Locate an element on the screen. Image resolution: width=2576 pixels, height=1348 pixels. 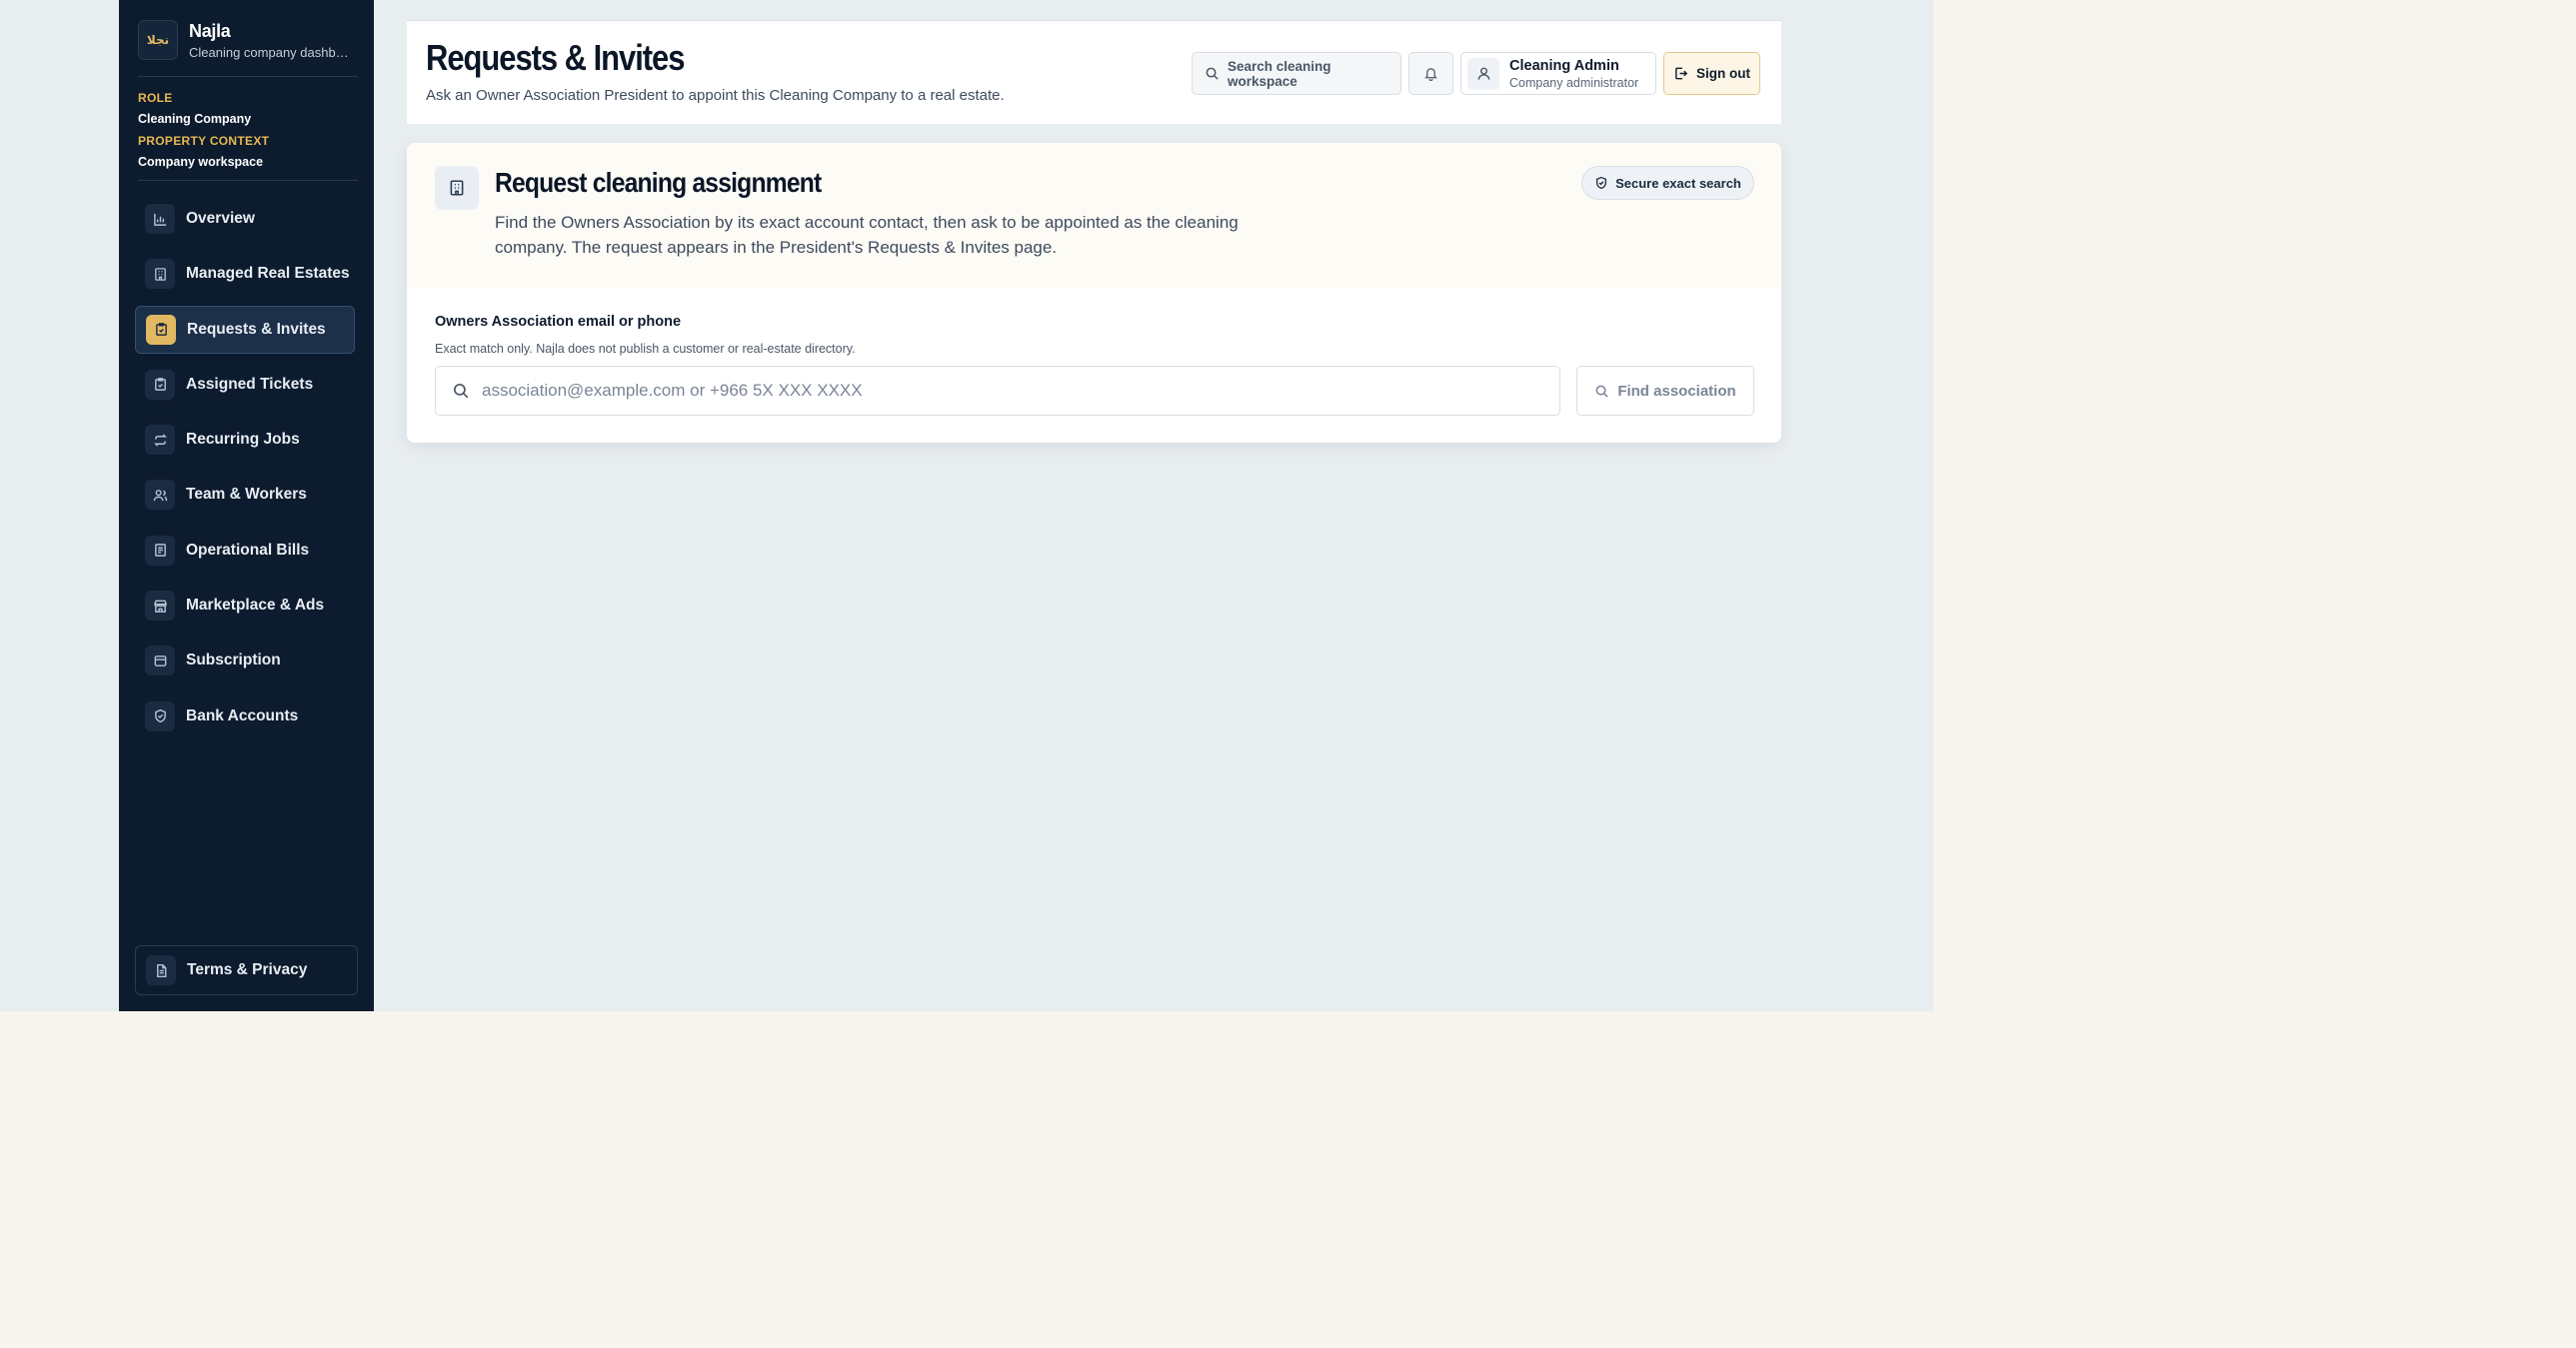
workspace-search: Search cleaning workspace is located at coordinates (1296, 73).